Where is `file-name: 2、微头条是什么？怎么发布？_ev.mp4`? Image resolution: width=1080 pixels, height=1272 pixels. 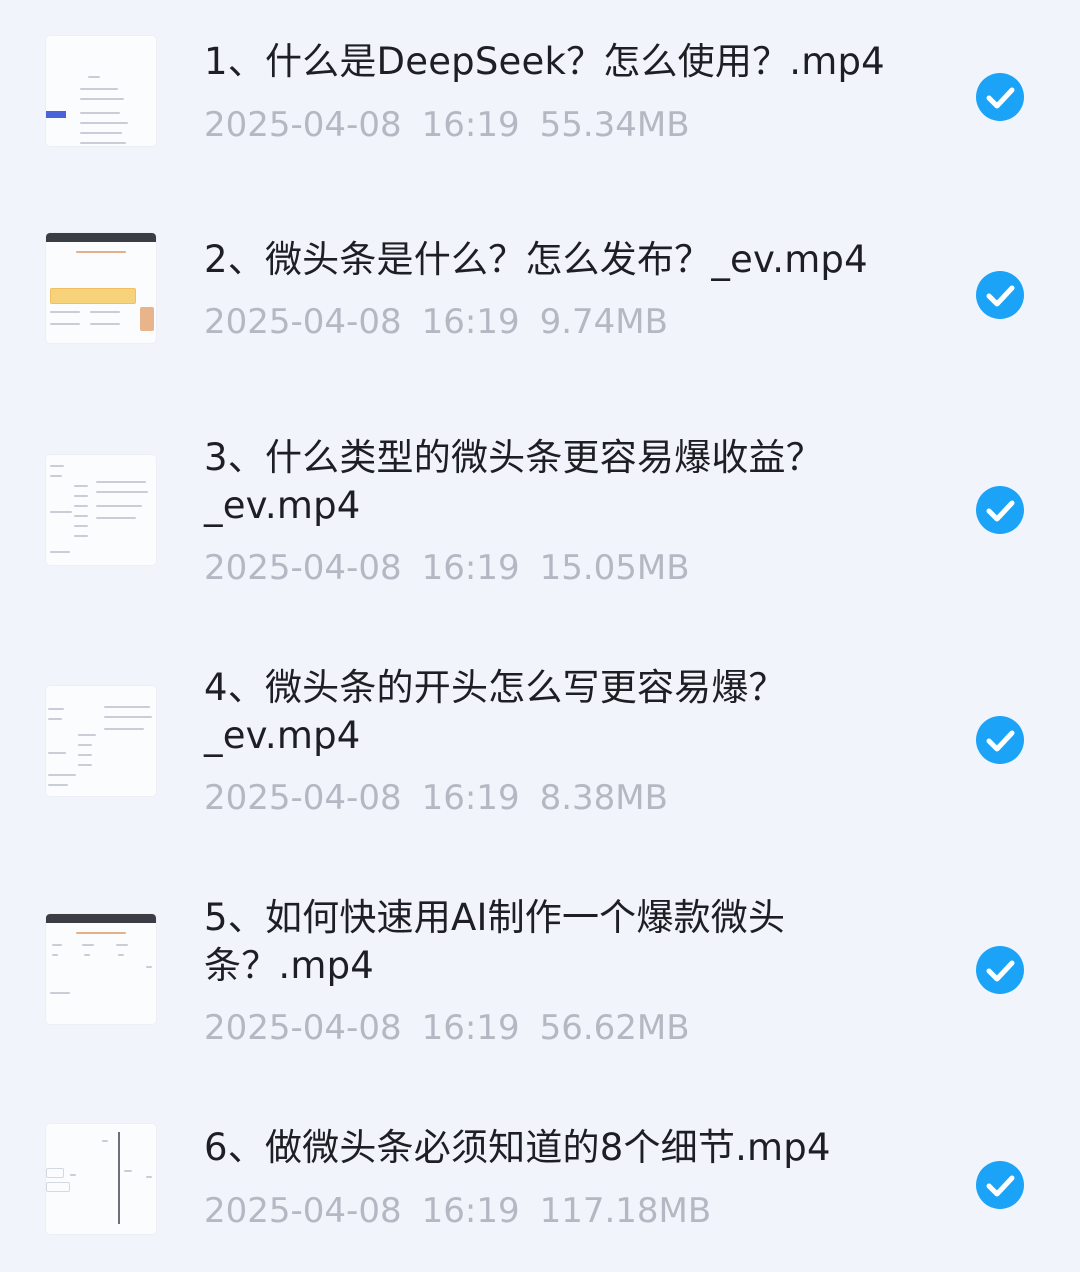
file-name: 2、微头条是什么？怎么发布？_ev.mp4 is located at coordinates (536, 259).